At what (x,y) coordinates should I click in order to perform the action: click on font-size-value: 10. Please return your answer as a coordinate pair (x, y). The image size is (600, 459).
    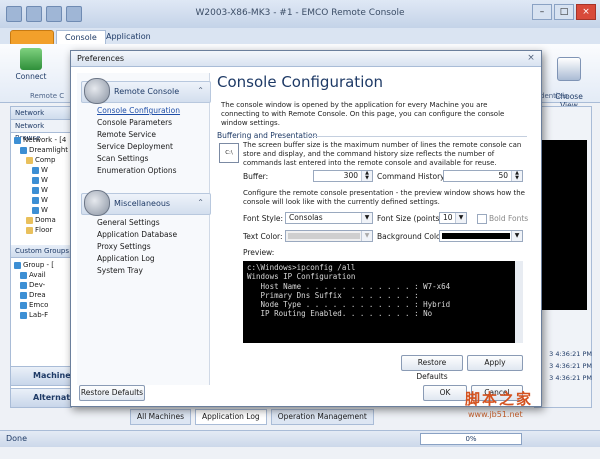
    Looking at the image, I should click on (448, 217).